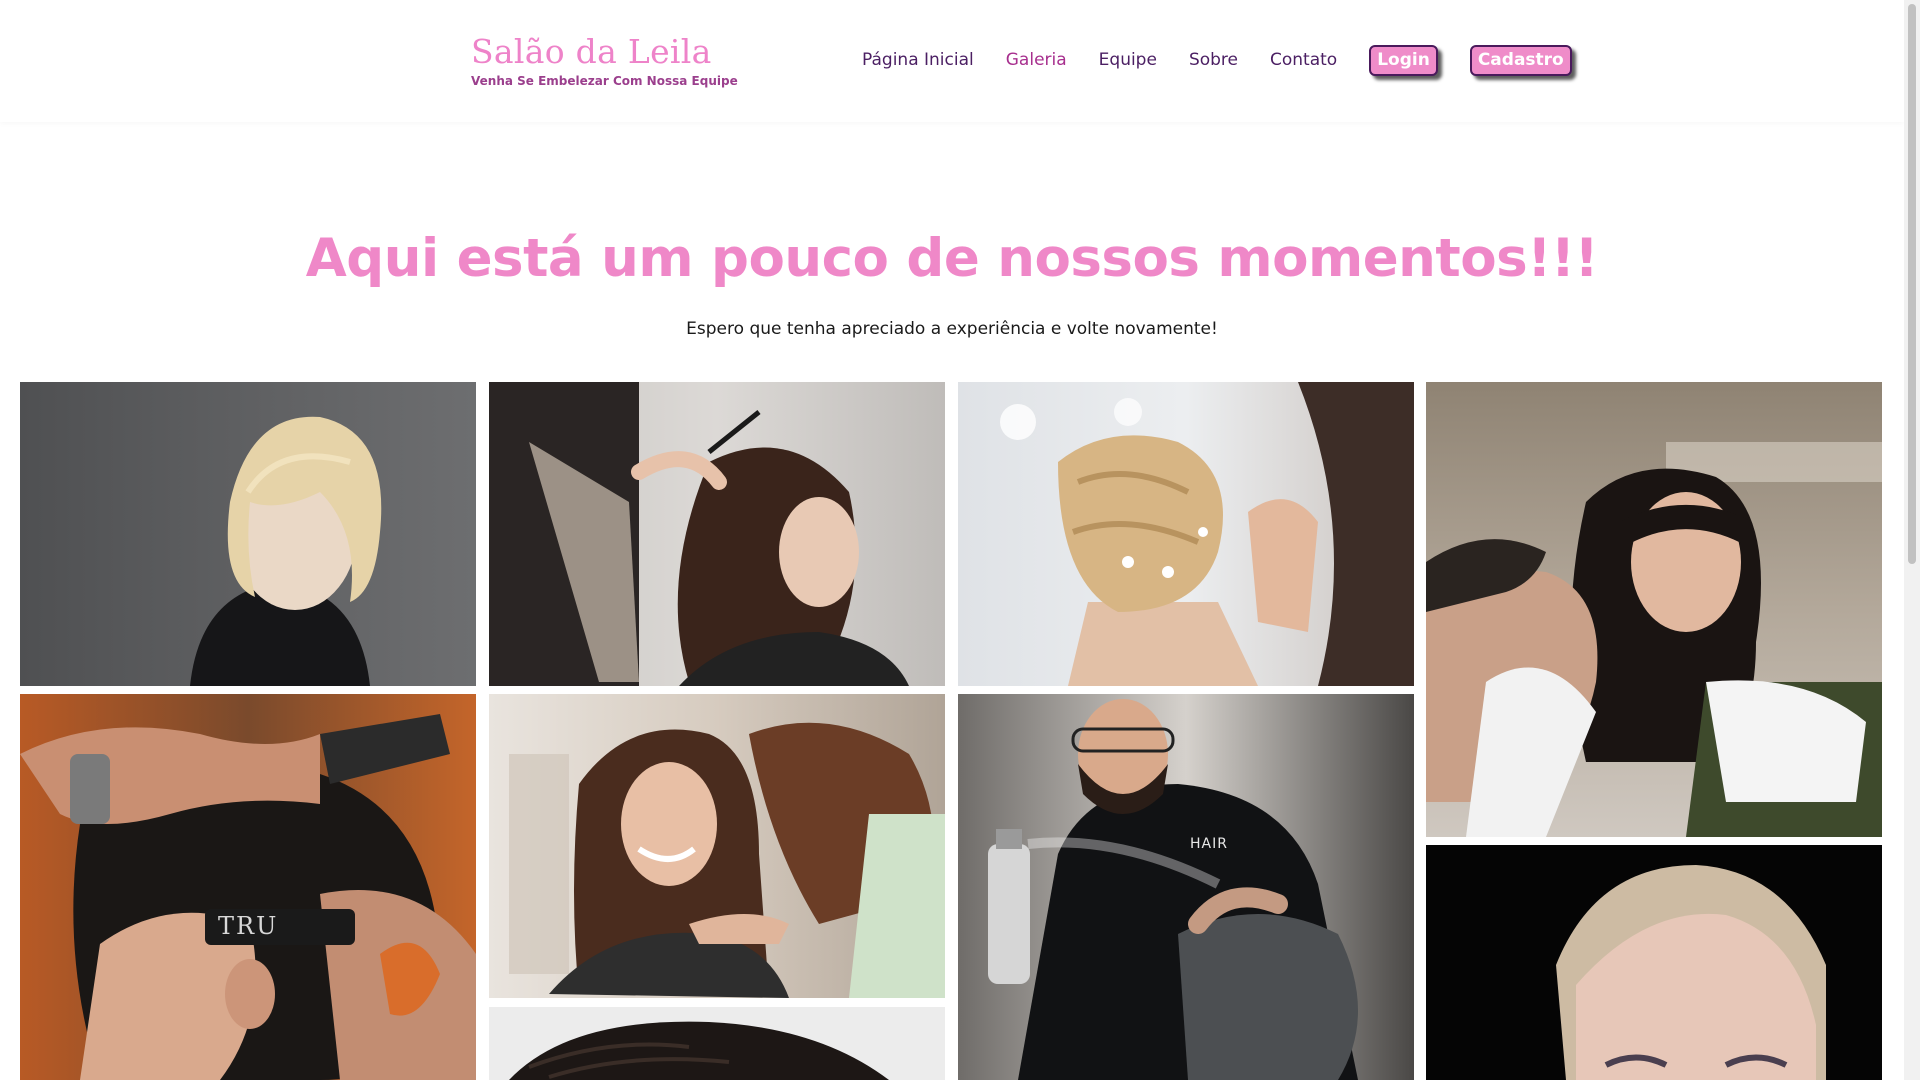 The image size is (1920, 1080). I want to click on nav-home: Página Inicial, so click(918, 60).